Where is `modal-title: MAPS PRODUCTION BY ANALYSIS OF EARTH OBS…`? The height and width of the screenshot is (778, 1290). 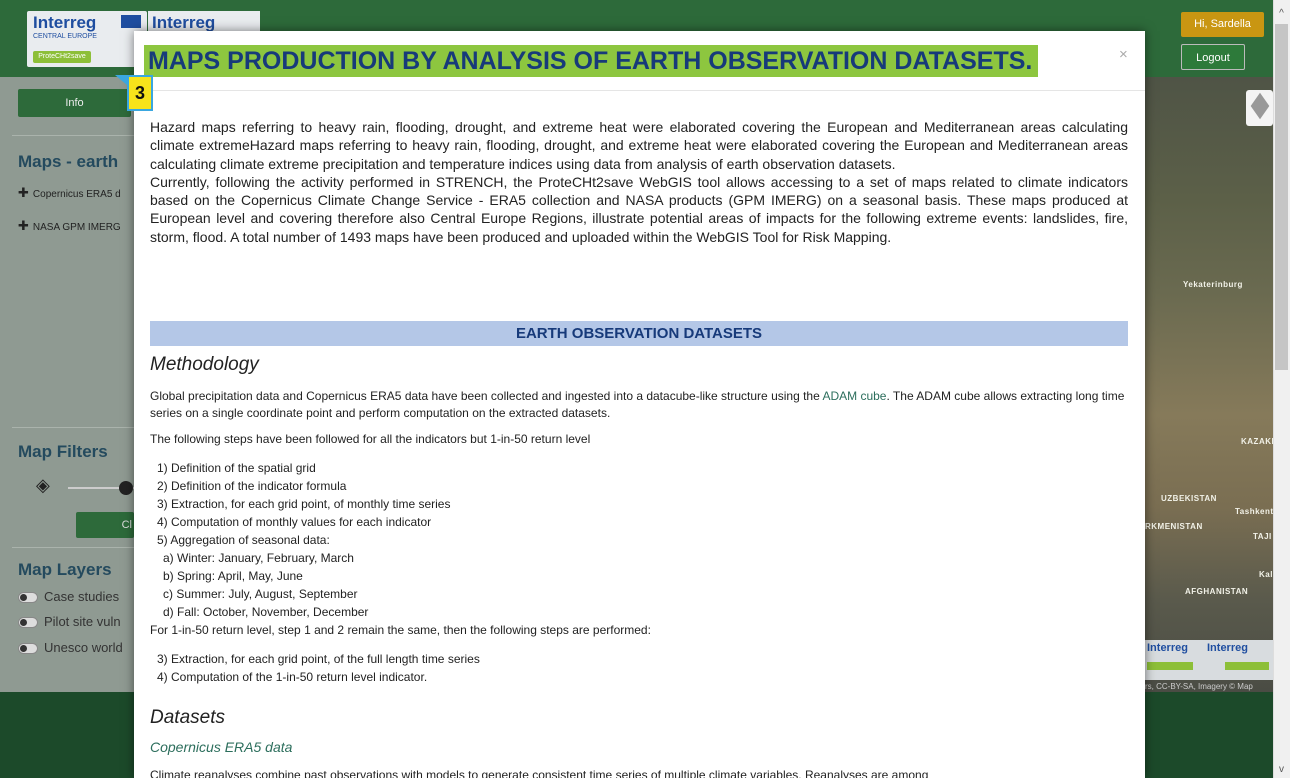 modal-title: MAPS PRODUCTION BY ANALYSIS OF EARTH OBS… is located at coordinates (591, 61).